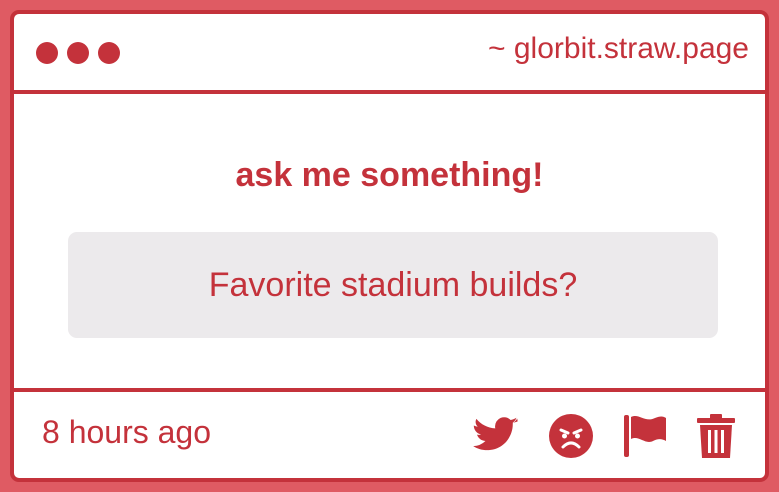 Image resolution: width=779 pixels, height=492 pixels. Describe the element at coordinates (496, 436) in the screenshot. I see `twitter-icon` at that location.